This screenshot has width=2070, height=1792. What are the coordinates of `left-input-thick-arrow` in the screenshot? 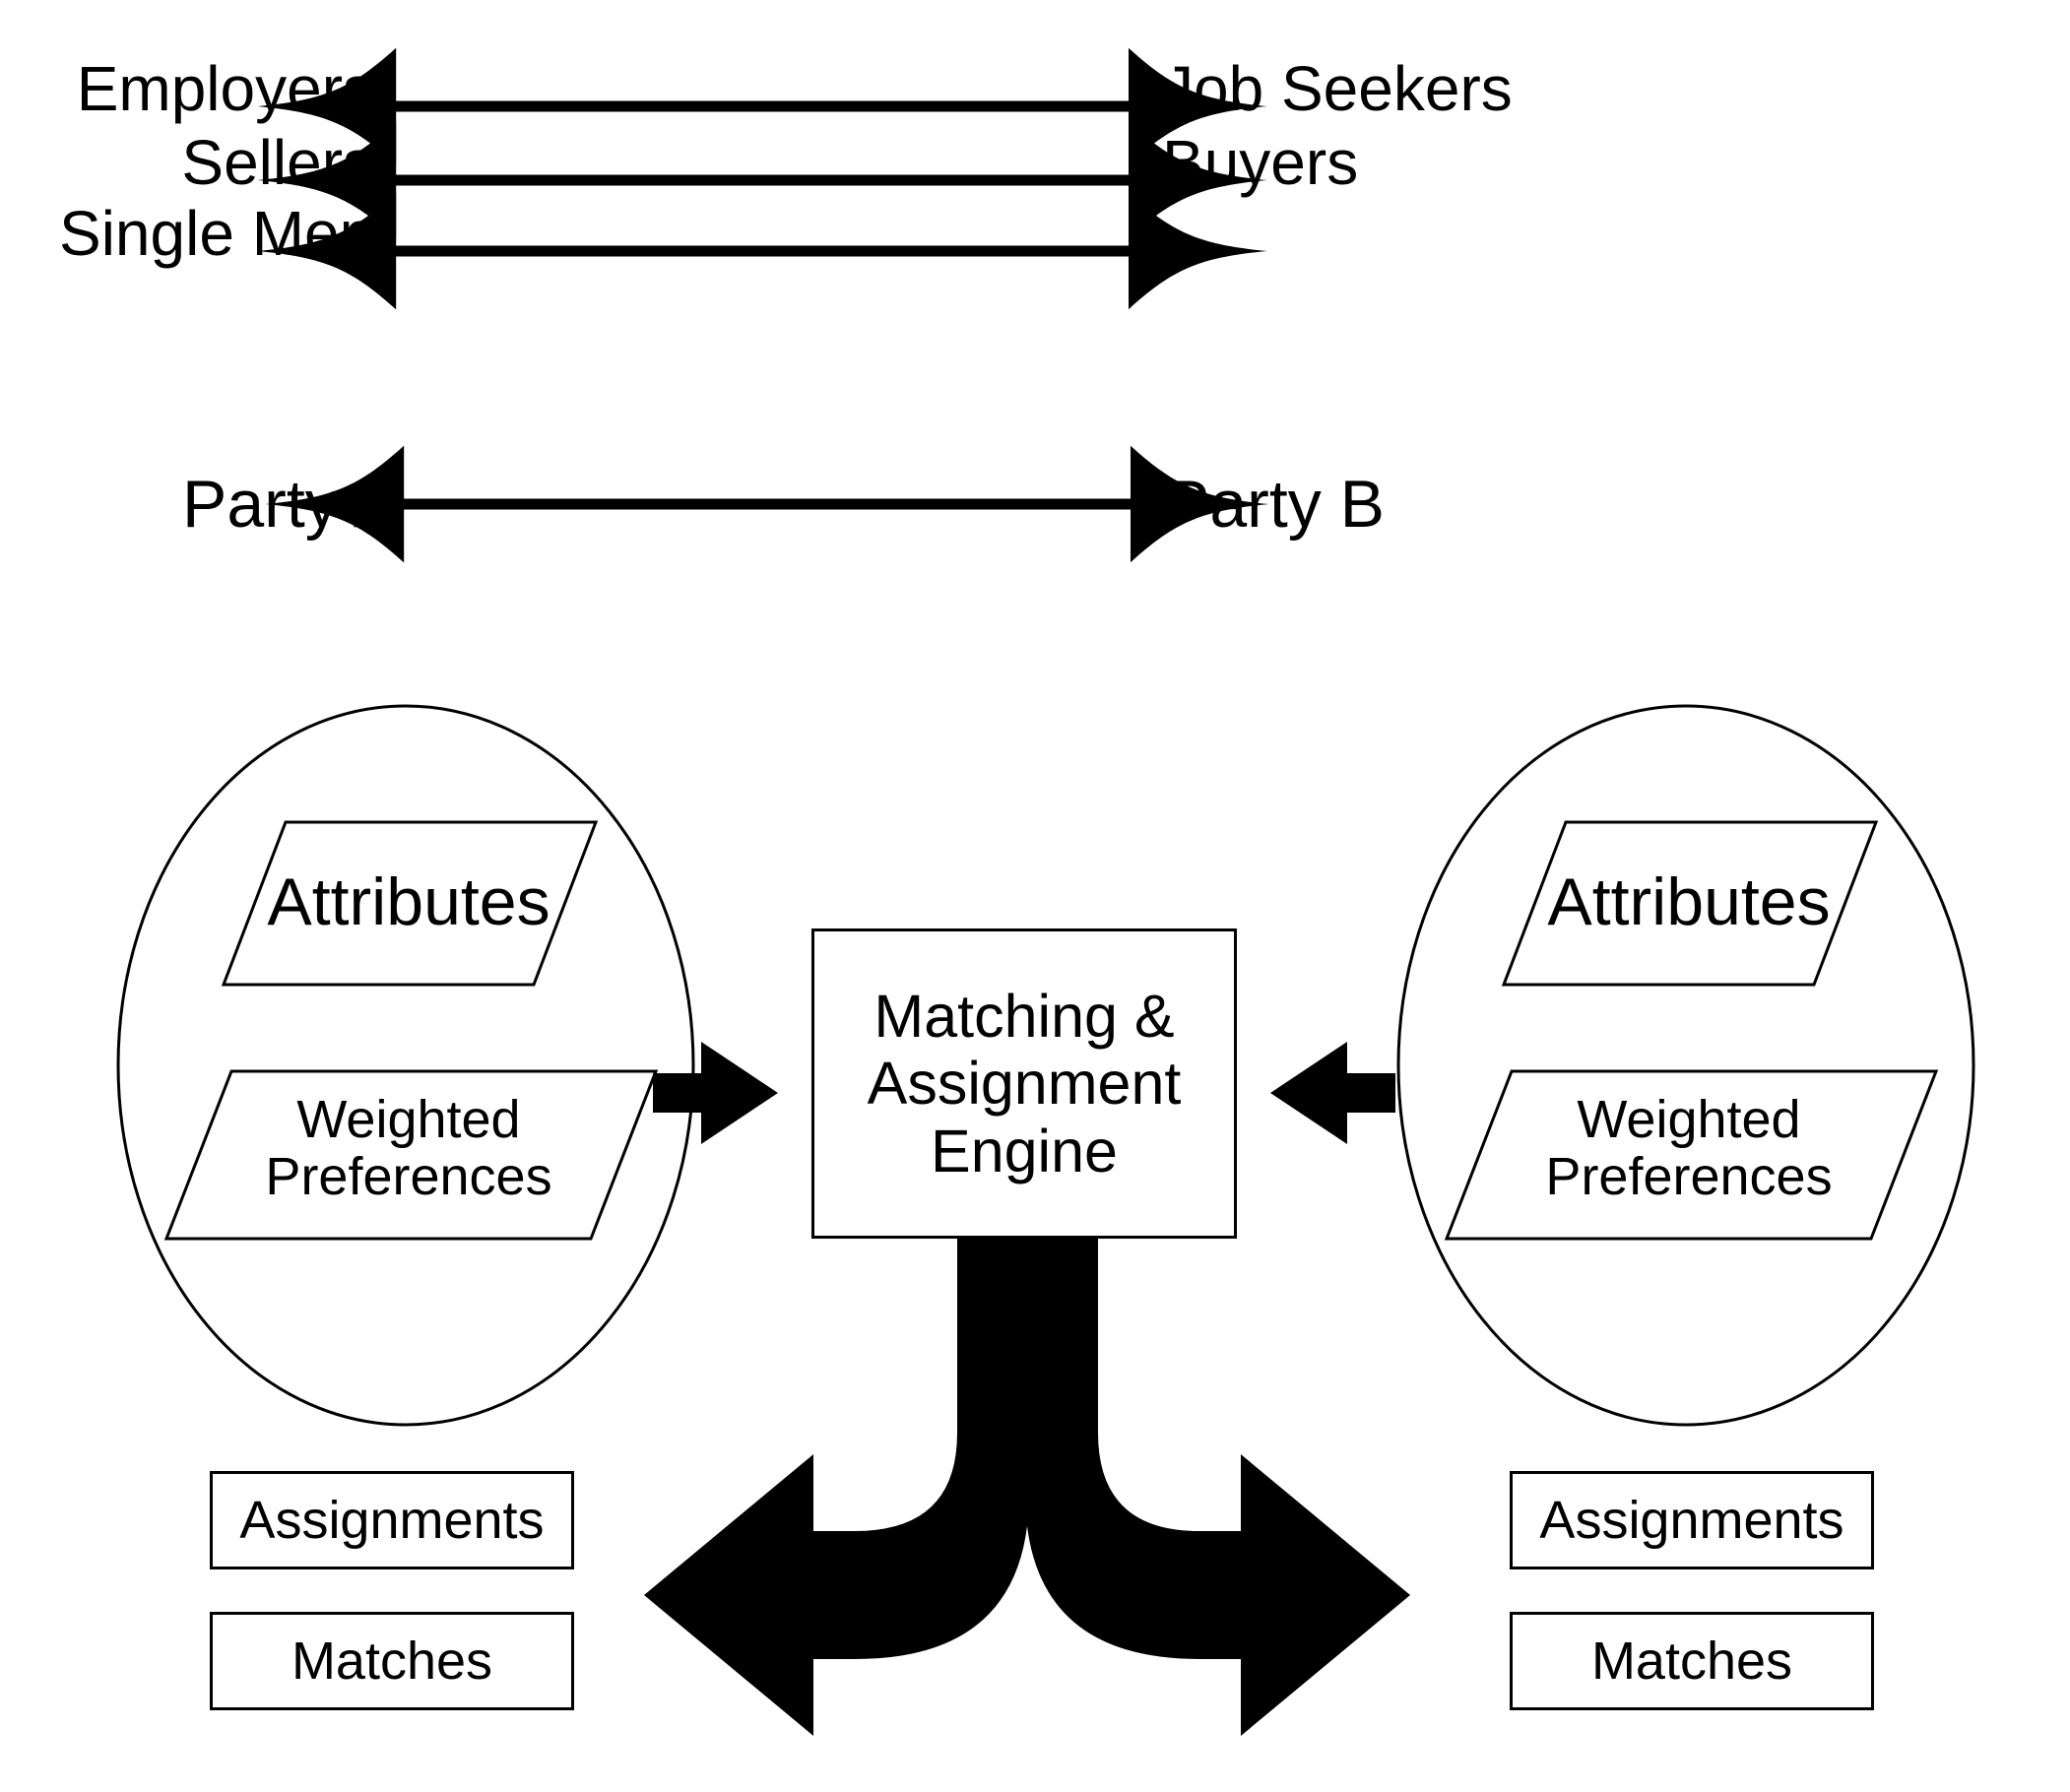 It's located at (715, 1093).